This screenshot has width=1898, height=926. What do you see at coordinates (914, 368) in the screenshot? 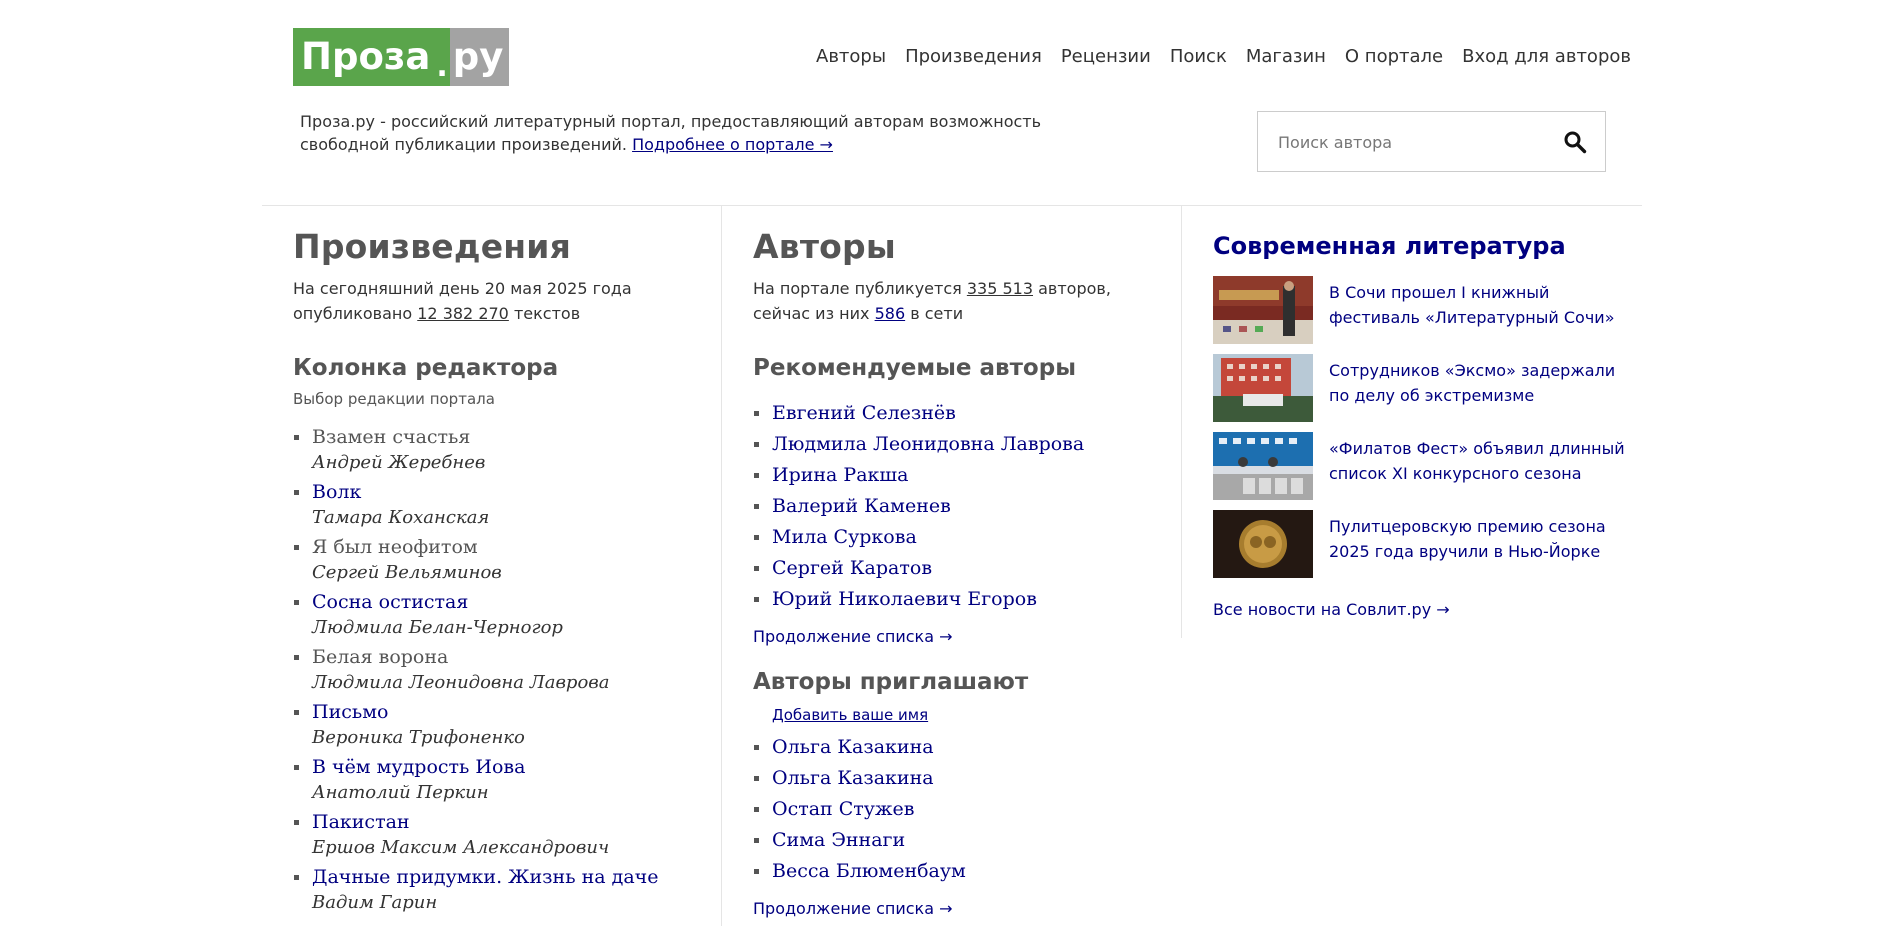
I see `recommended-authors-title: Рекомендуемые авторы` at bounding box center [914, 368].